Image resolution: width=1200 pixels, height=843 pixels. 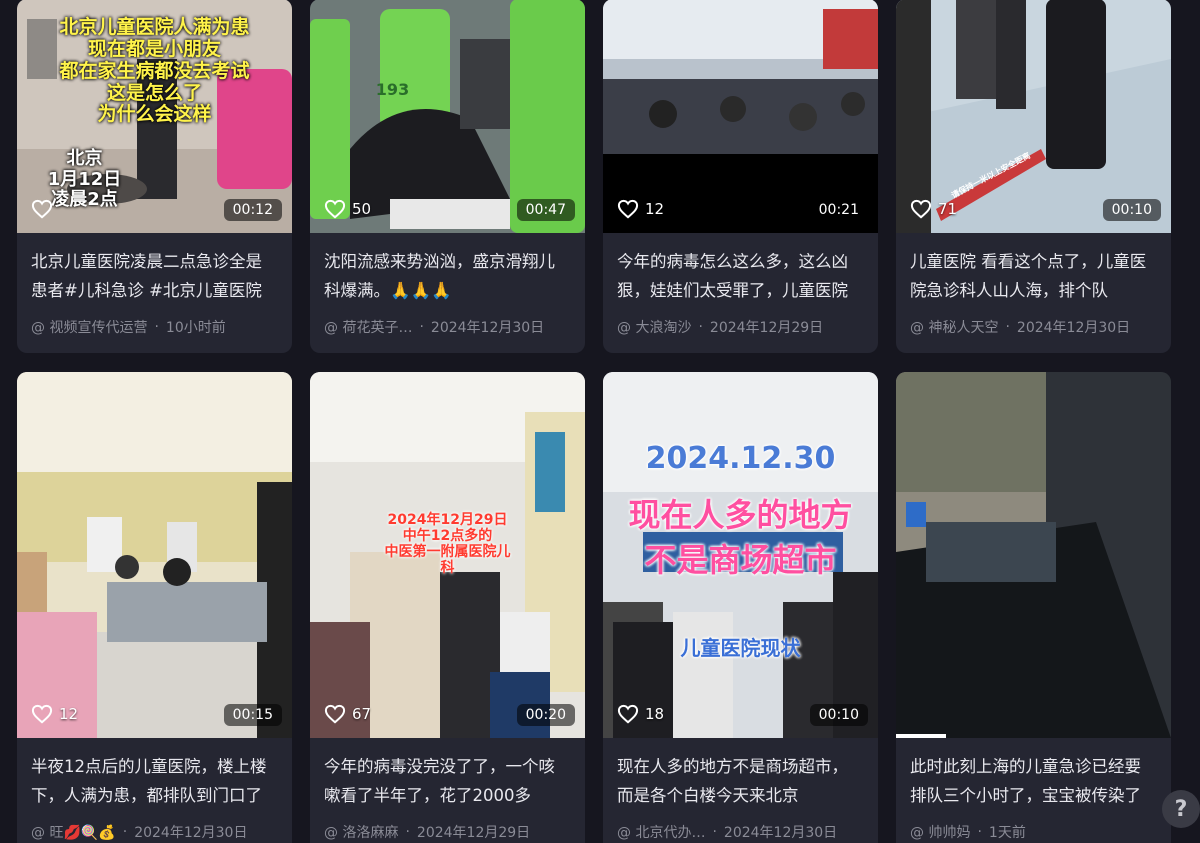 What do you see at coordinates (154, 781) in the screenshot?
I see `video-title: 半夜12点后的儿童医院，楼上楼下，人满为患，都排队到门口了` at bounding box center [154, 781].